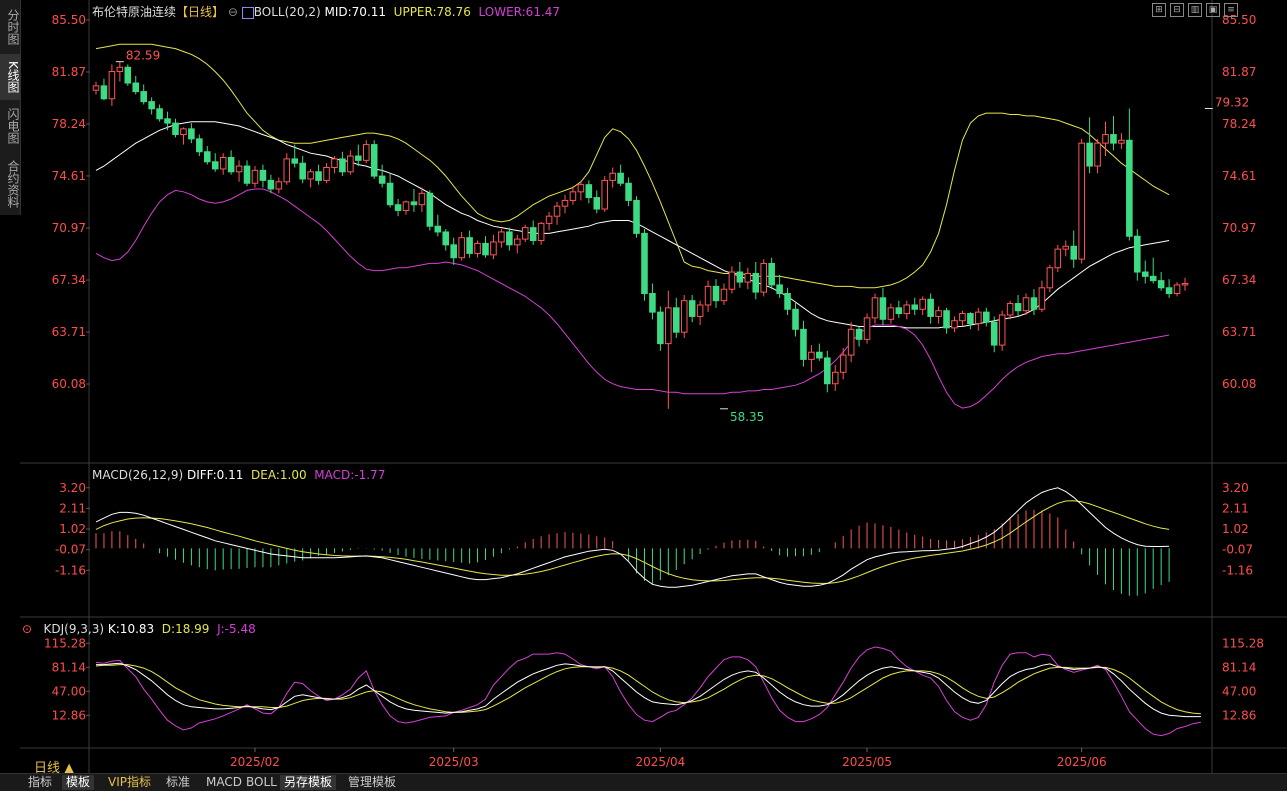  I want to click on price-tick-label-right: 60.08, so click(1239, 384).